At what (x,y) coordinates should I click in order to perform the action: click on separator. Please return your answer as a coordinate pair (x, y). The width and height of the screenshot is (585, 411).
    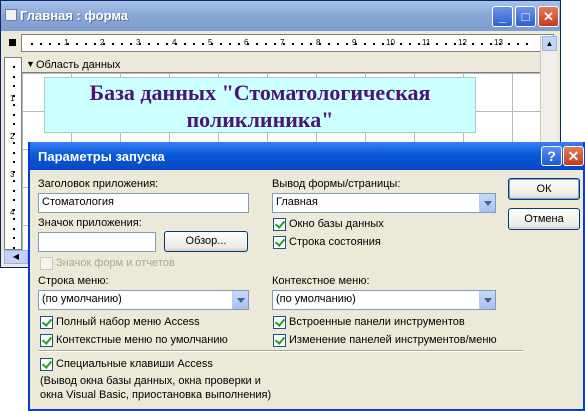
    Looking at the image, I should click on (280, 351).